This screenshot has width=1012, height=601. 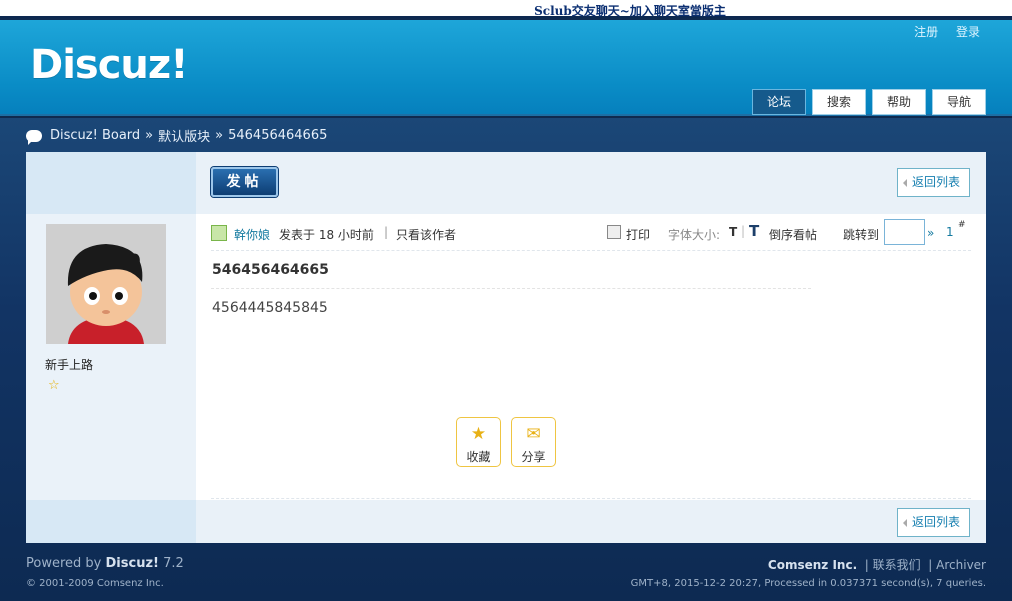 What do you see at coordinates (95, 583) in the screenshot?
I see `copyright: © 2001-2009 Comsenz Inc.` at bounding box center [95, 583].